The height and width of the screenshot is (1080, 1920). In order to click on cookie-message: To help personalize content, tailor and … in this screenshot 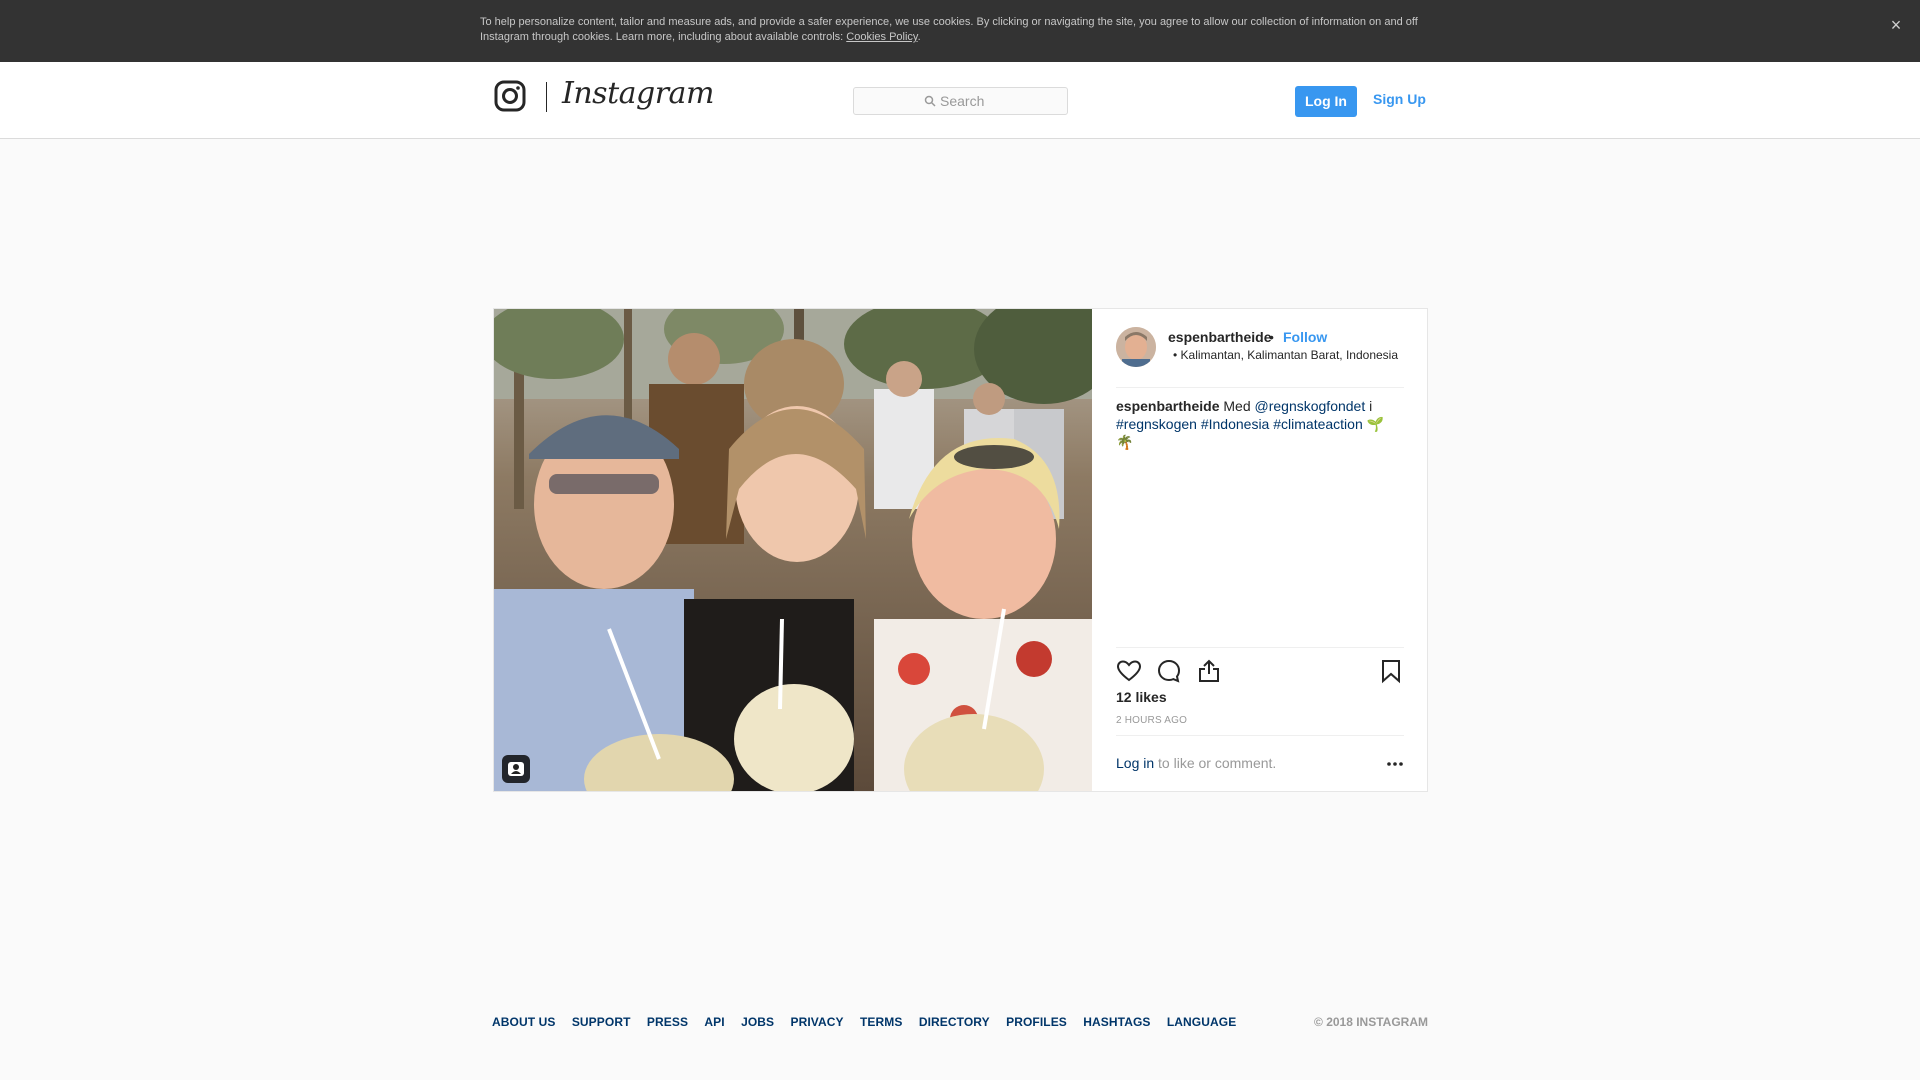, I will do `click(949, 29)`.